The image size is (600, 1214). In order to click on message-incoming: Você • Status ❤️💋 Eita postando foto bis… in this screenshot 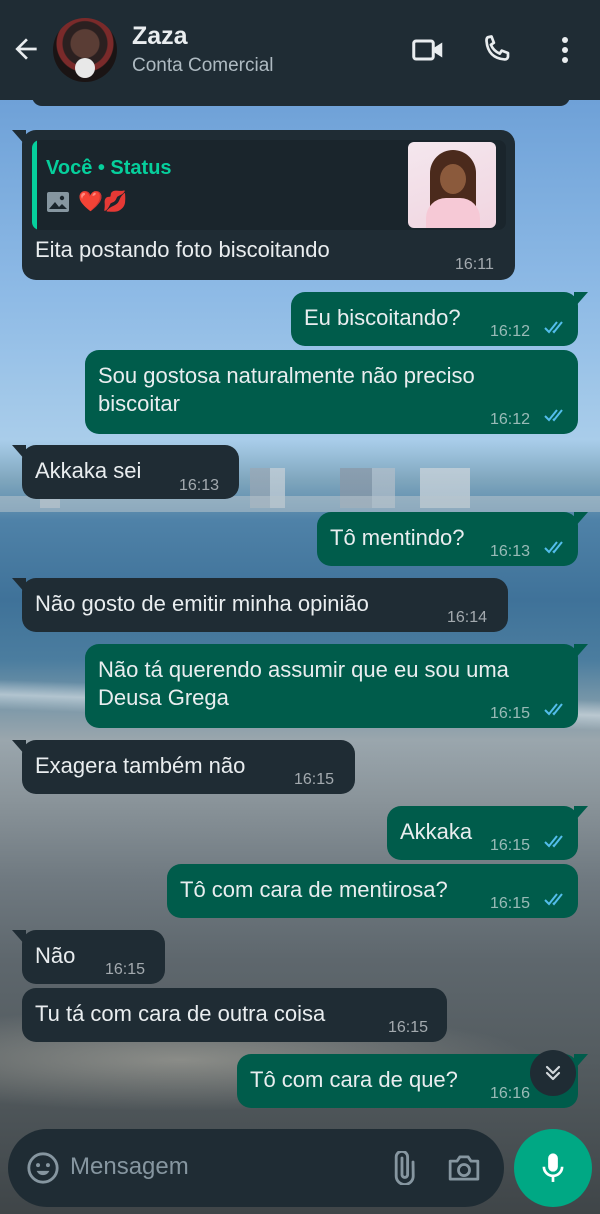, I will do `click(263, 205)`.